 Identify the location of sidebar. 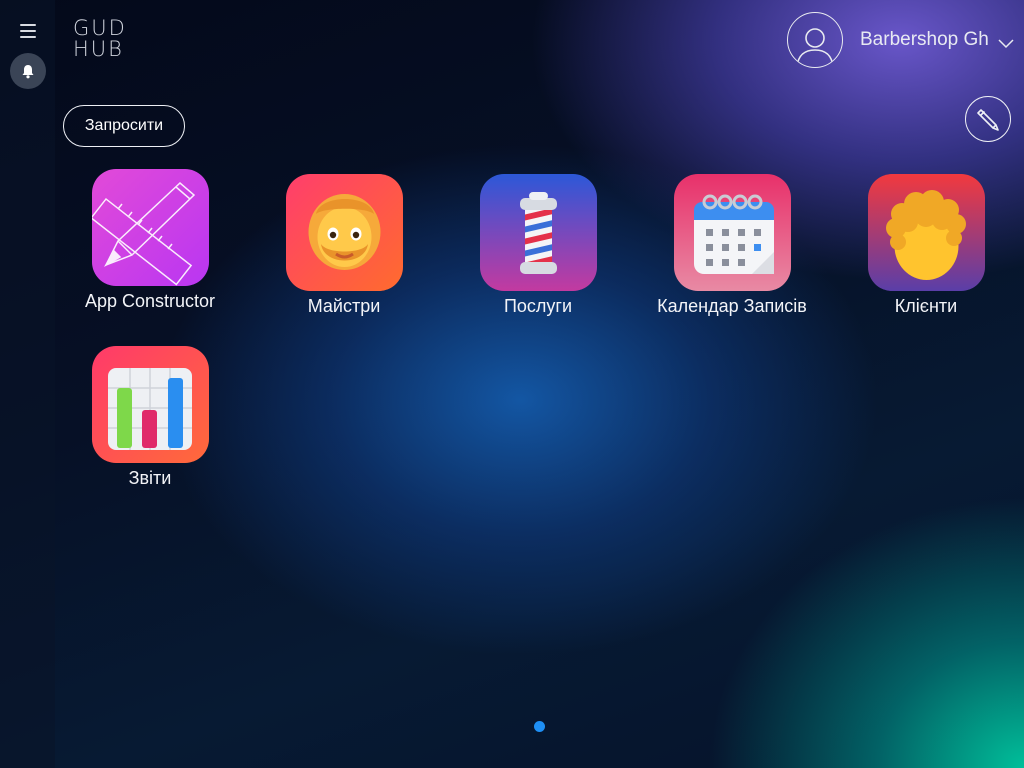
(27, 384).